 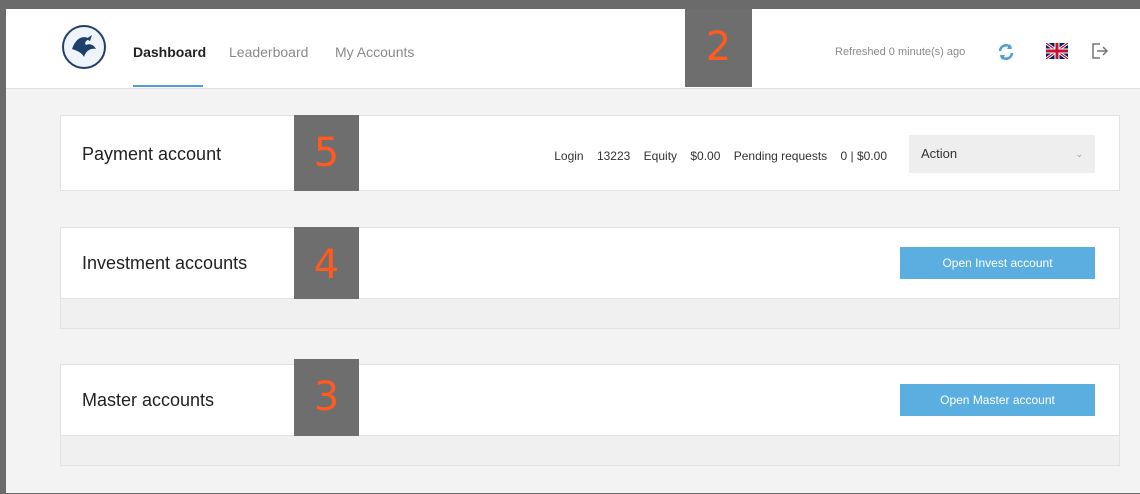 I want to click on investment-accounts-card: Investment accounts Open Invest account, so click(x=590, y=263).